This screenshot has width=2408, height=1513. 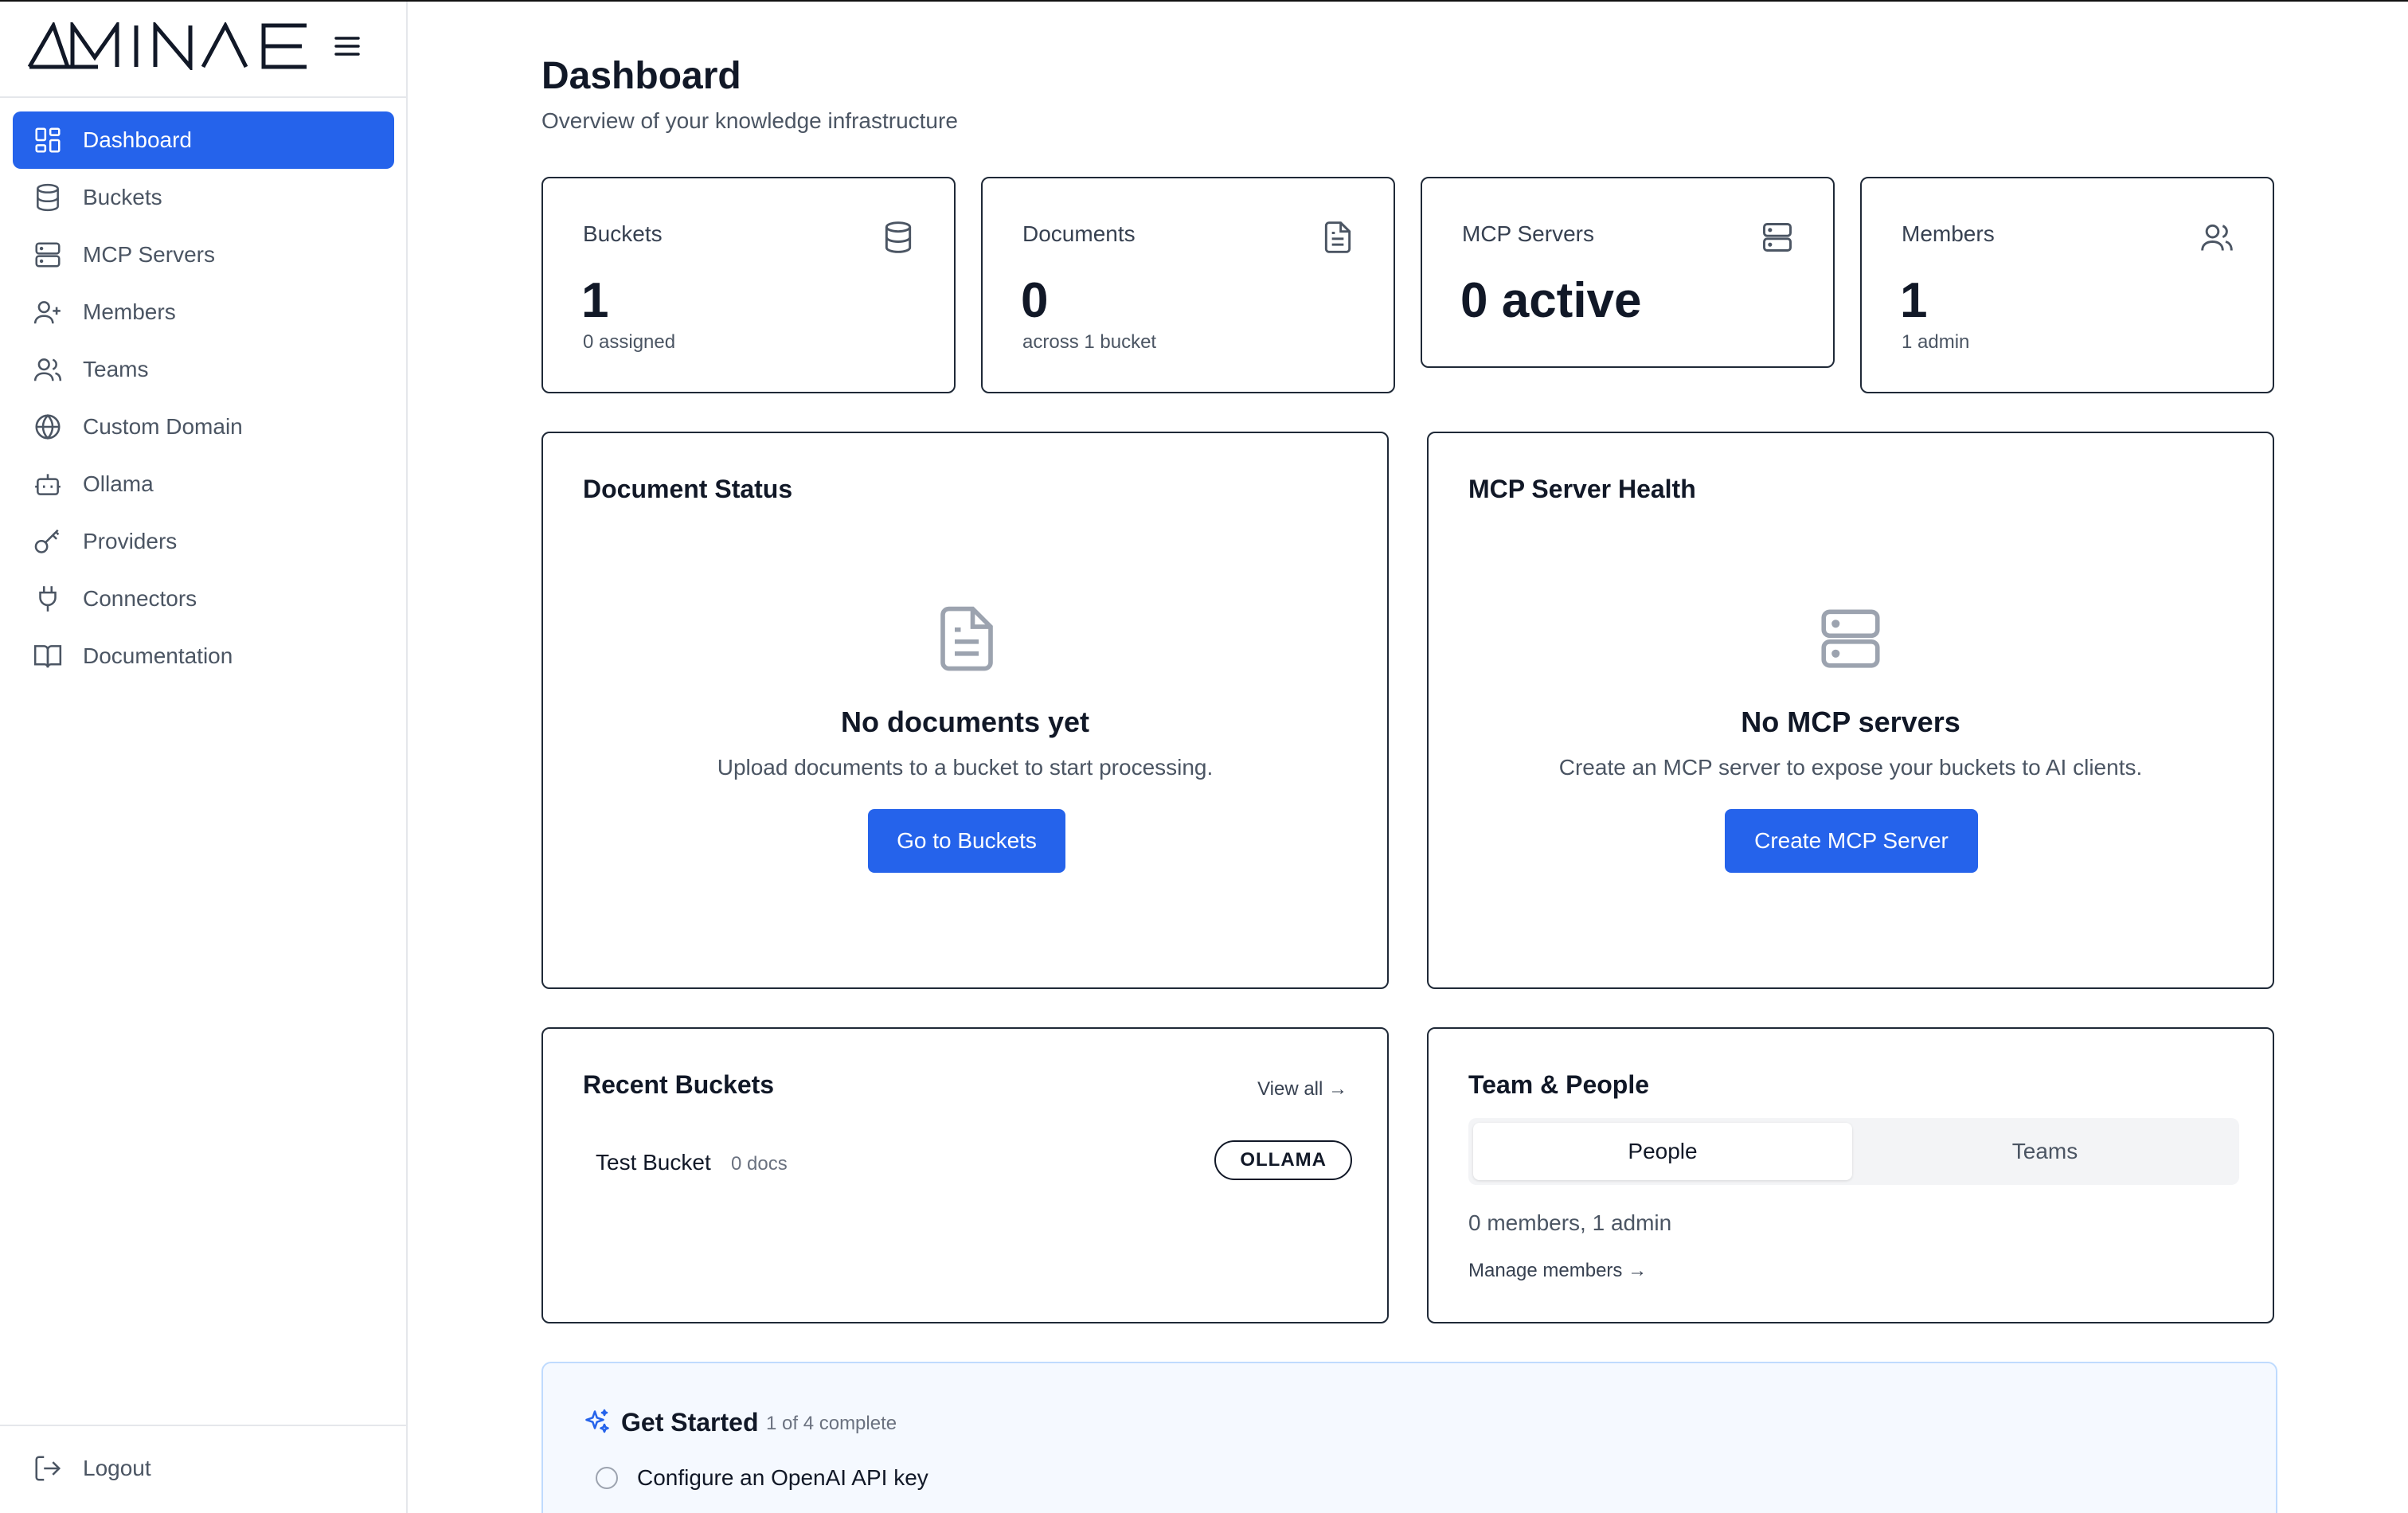 I want to click on sidebar-item-label: Documentation, so click(x=158, y=655).